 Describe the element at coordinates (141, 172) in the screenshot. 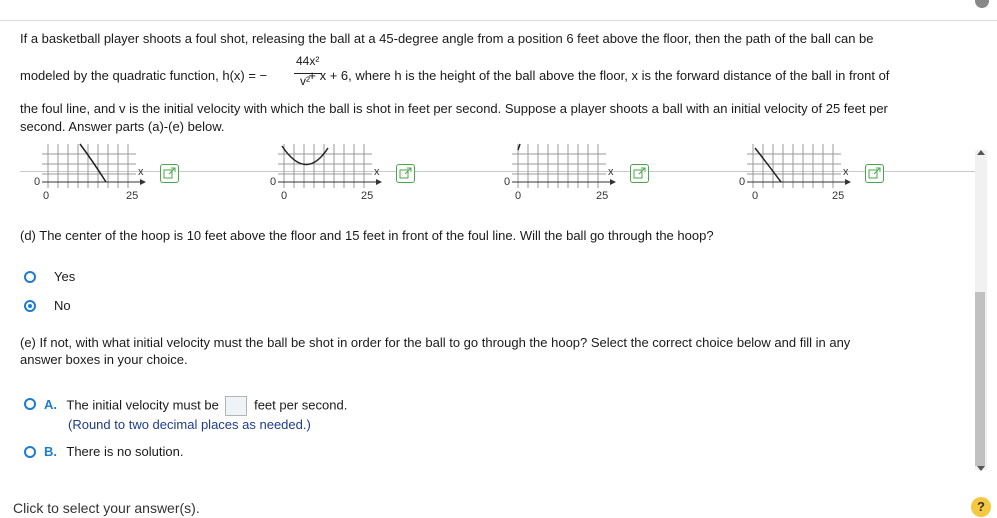

I see `graph-1-xlabel: x` at that location.